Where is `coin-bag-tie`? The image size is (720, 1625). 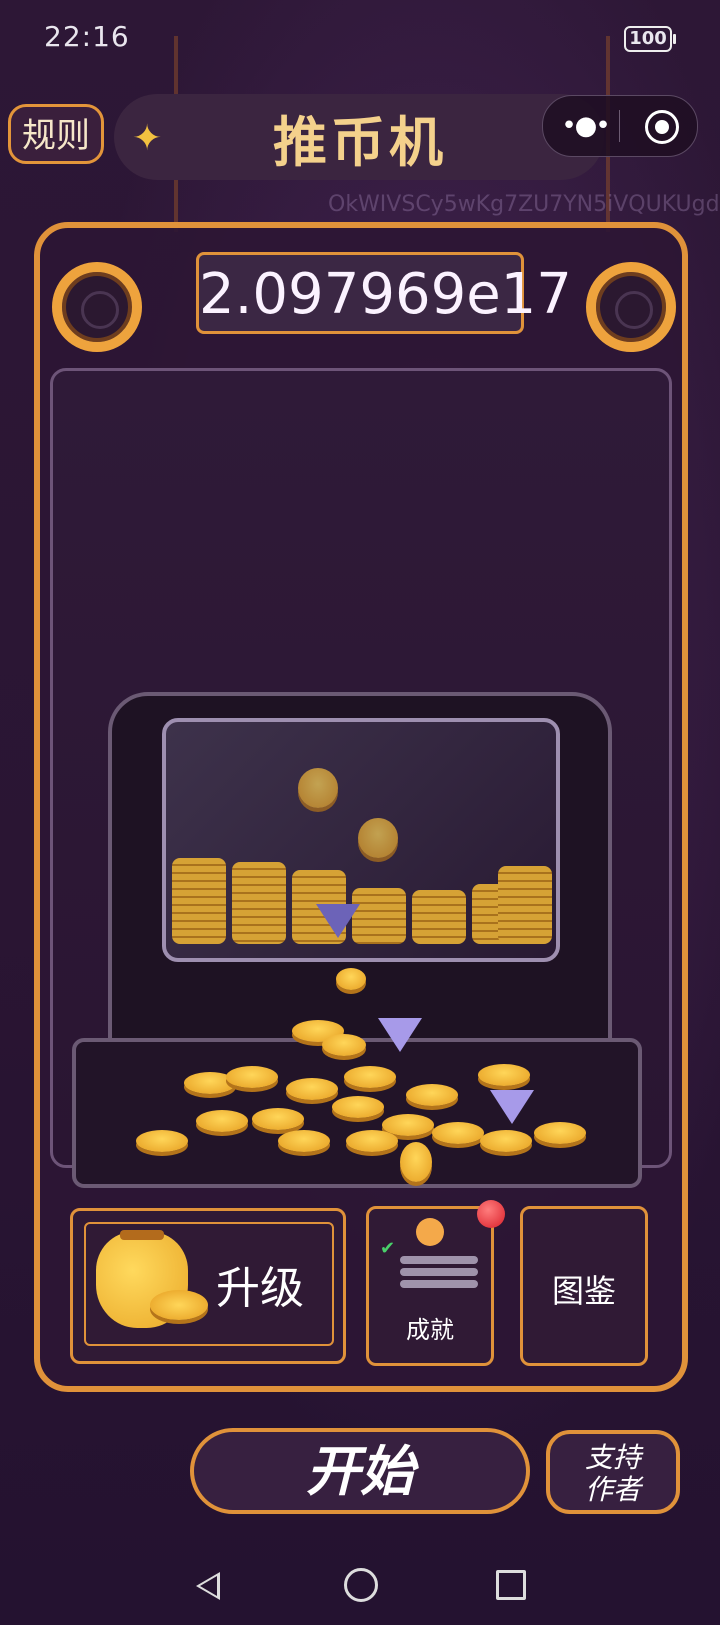
coin-bag-tie is located at coordinates (142, 1235).